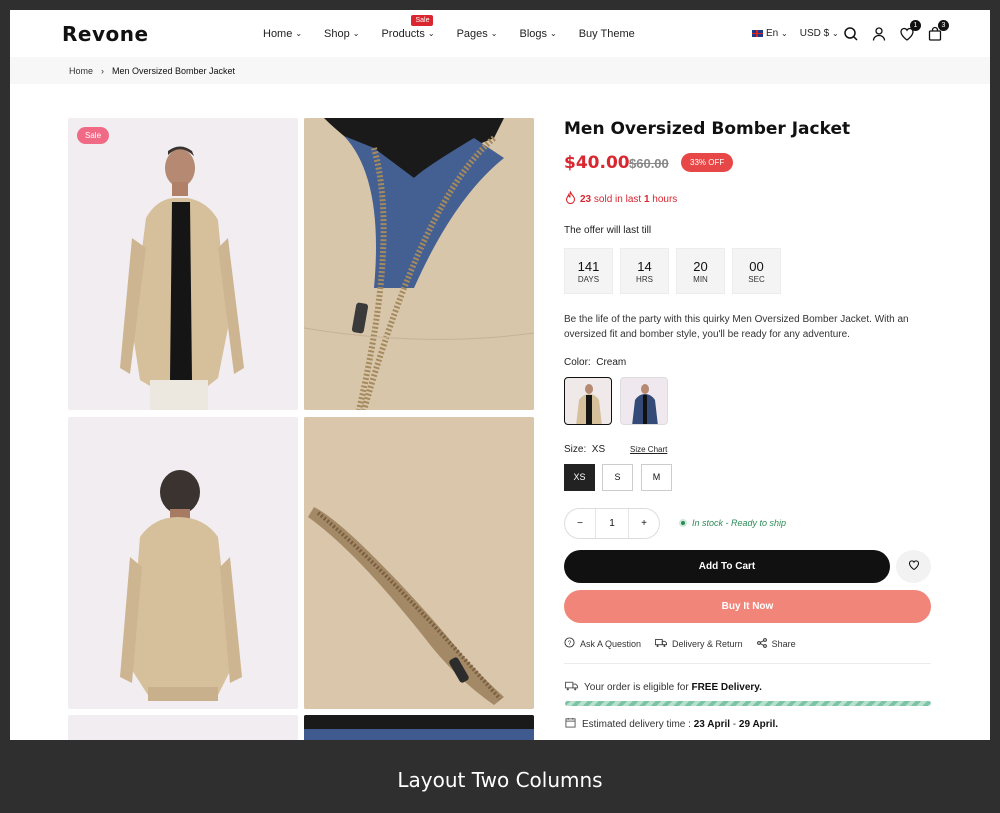  Describe the element at coordinates (617, 477) in the screenshot. I see `size-option-s: S` at that location.